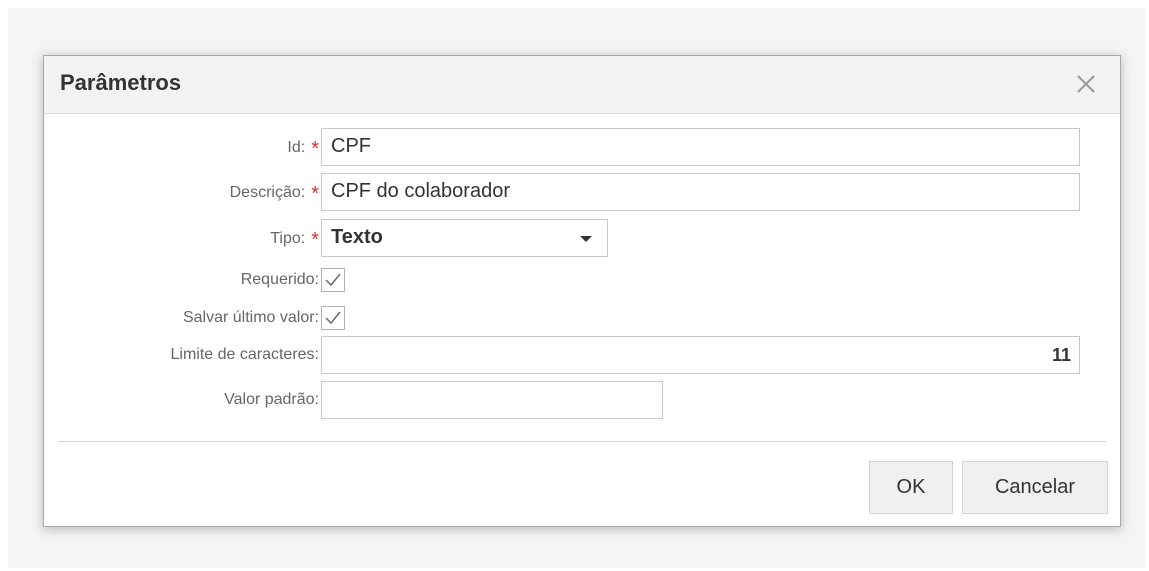 This screenshot has height=571, width=1149. Describe the element at coordinates (121, 82) in the screenshot. I see `dialog-title: Parâmetros` at that location.